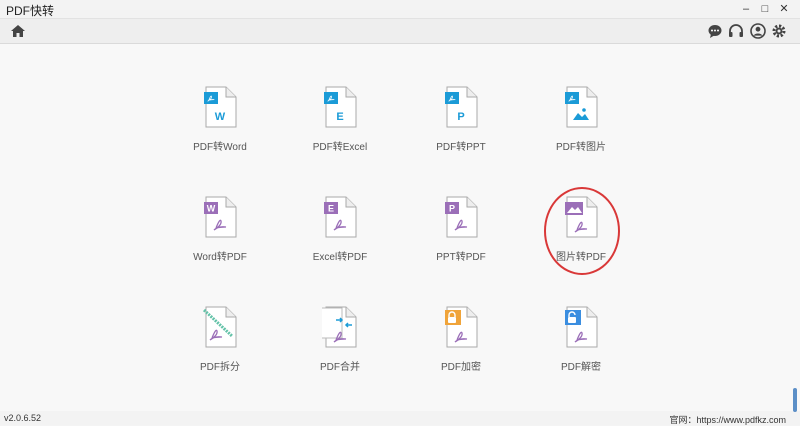  I want to click on minimize-button: –, so click(746, 9).